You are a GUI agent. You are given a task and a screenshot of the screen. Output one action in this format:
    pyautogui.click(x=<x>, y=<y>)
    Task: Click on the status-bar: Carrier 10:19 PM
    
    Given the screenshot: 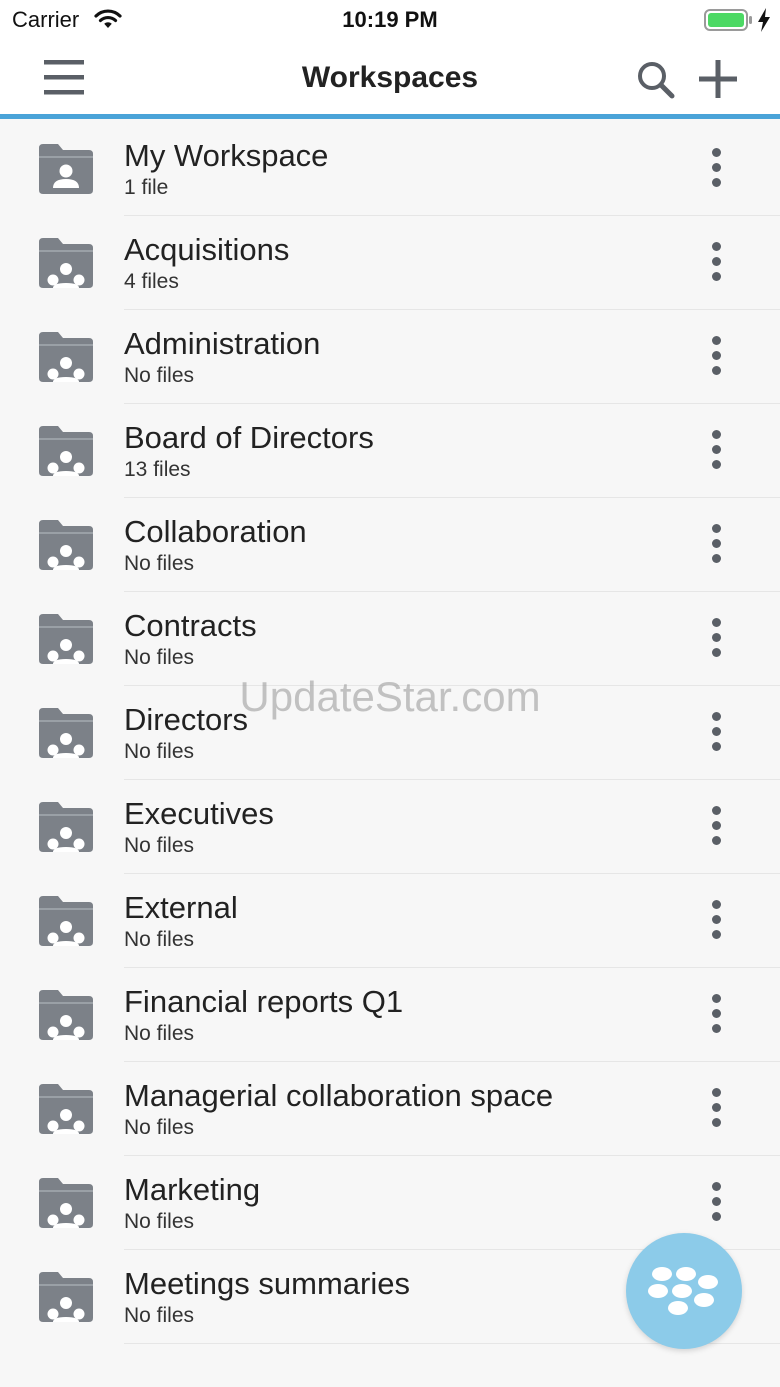 What is the action you would take?
    pyautogui.click(x=390, y=21)
    